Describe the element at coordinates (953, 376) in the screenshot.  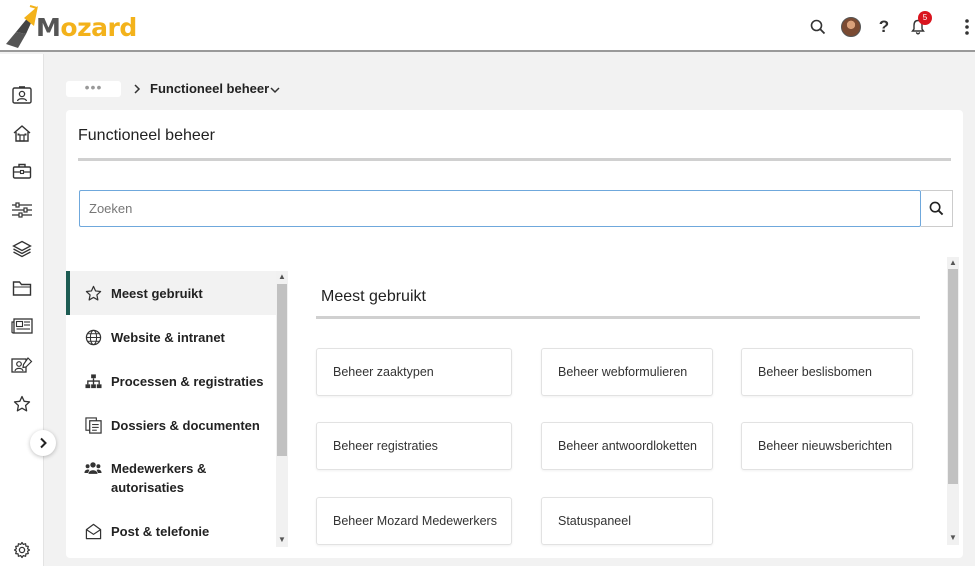
I see `content-scroll-thumb` at that location.